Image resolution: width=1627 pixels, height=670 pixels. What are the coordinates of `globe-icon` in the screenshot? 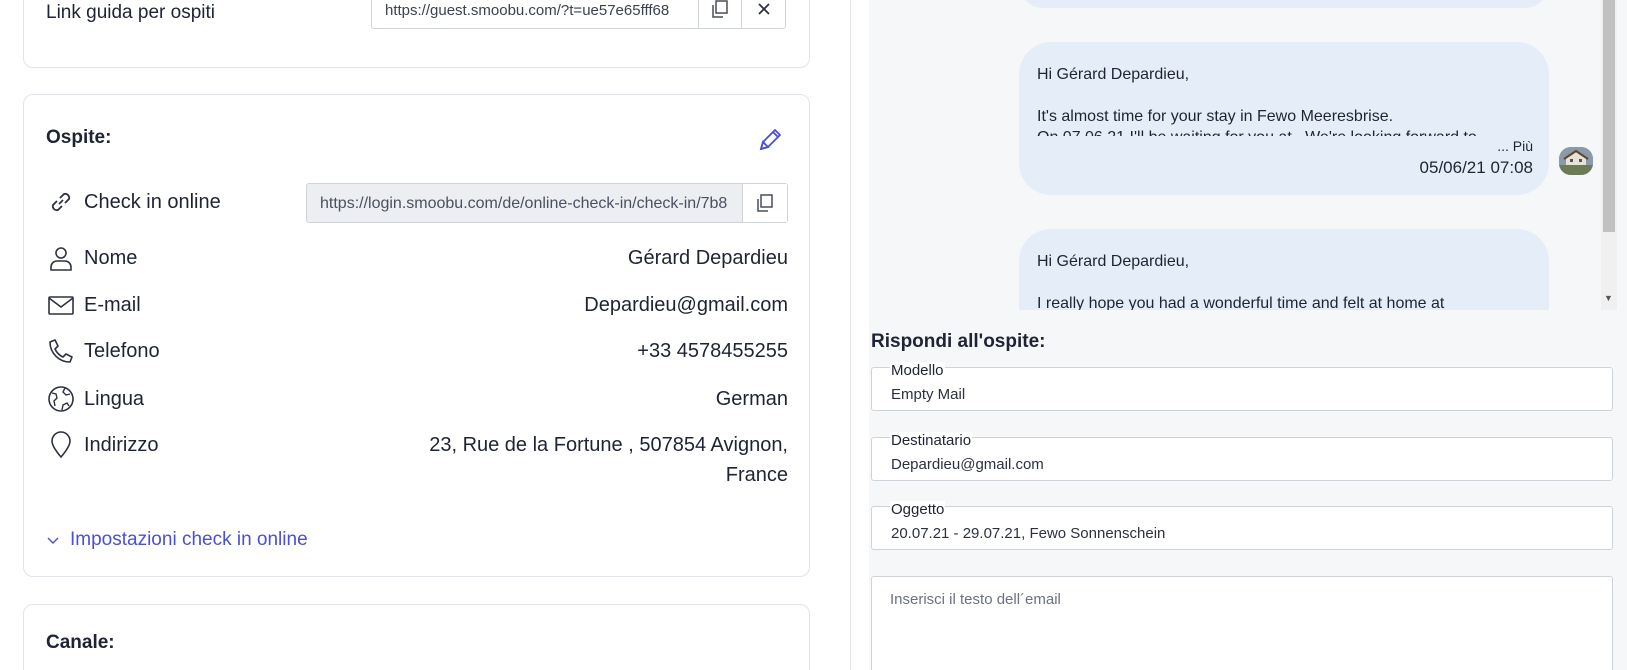 It's located at (61, 399).